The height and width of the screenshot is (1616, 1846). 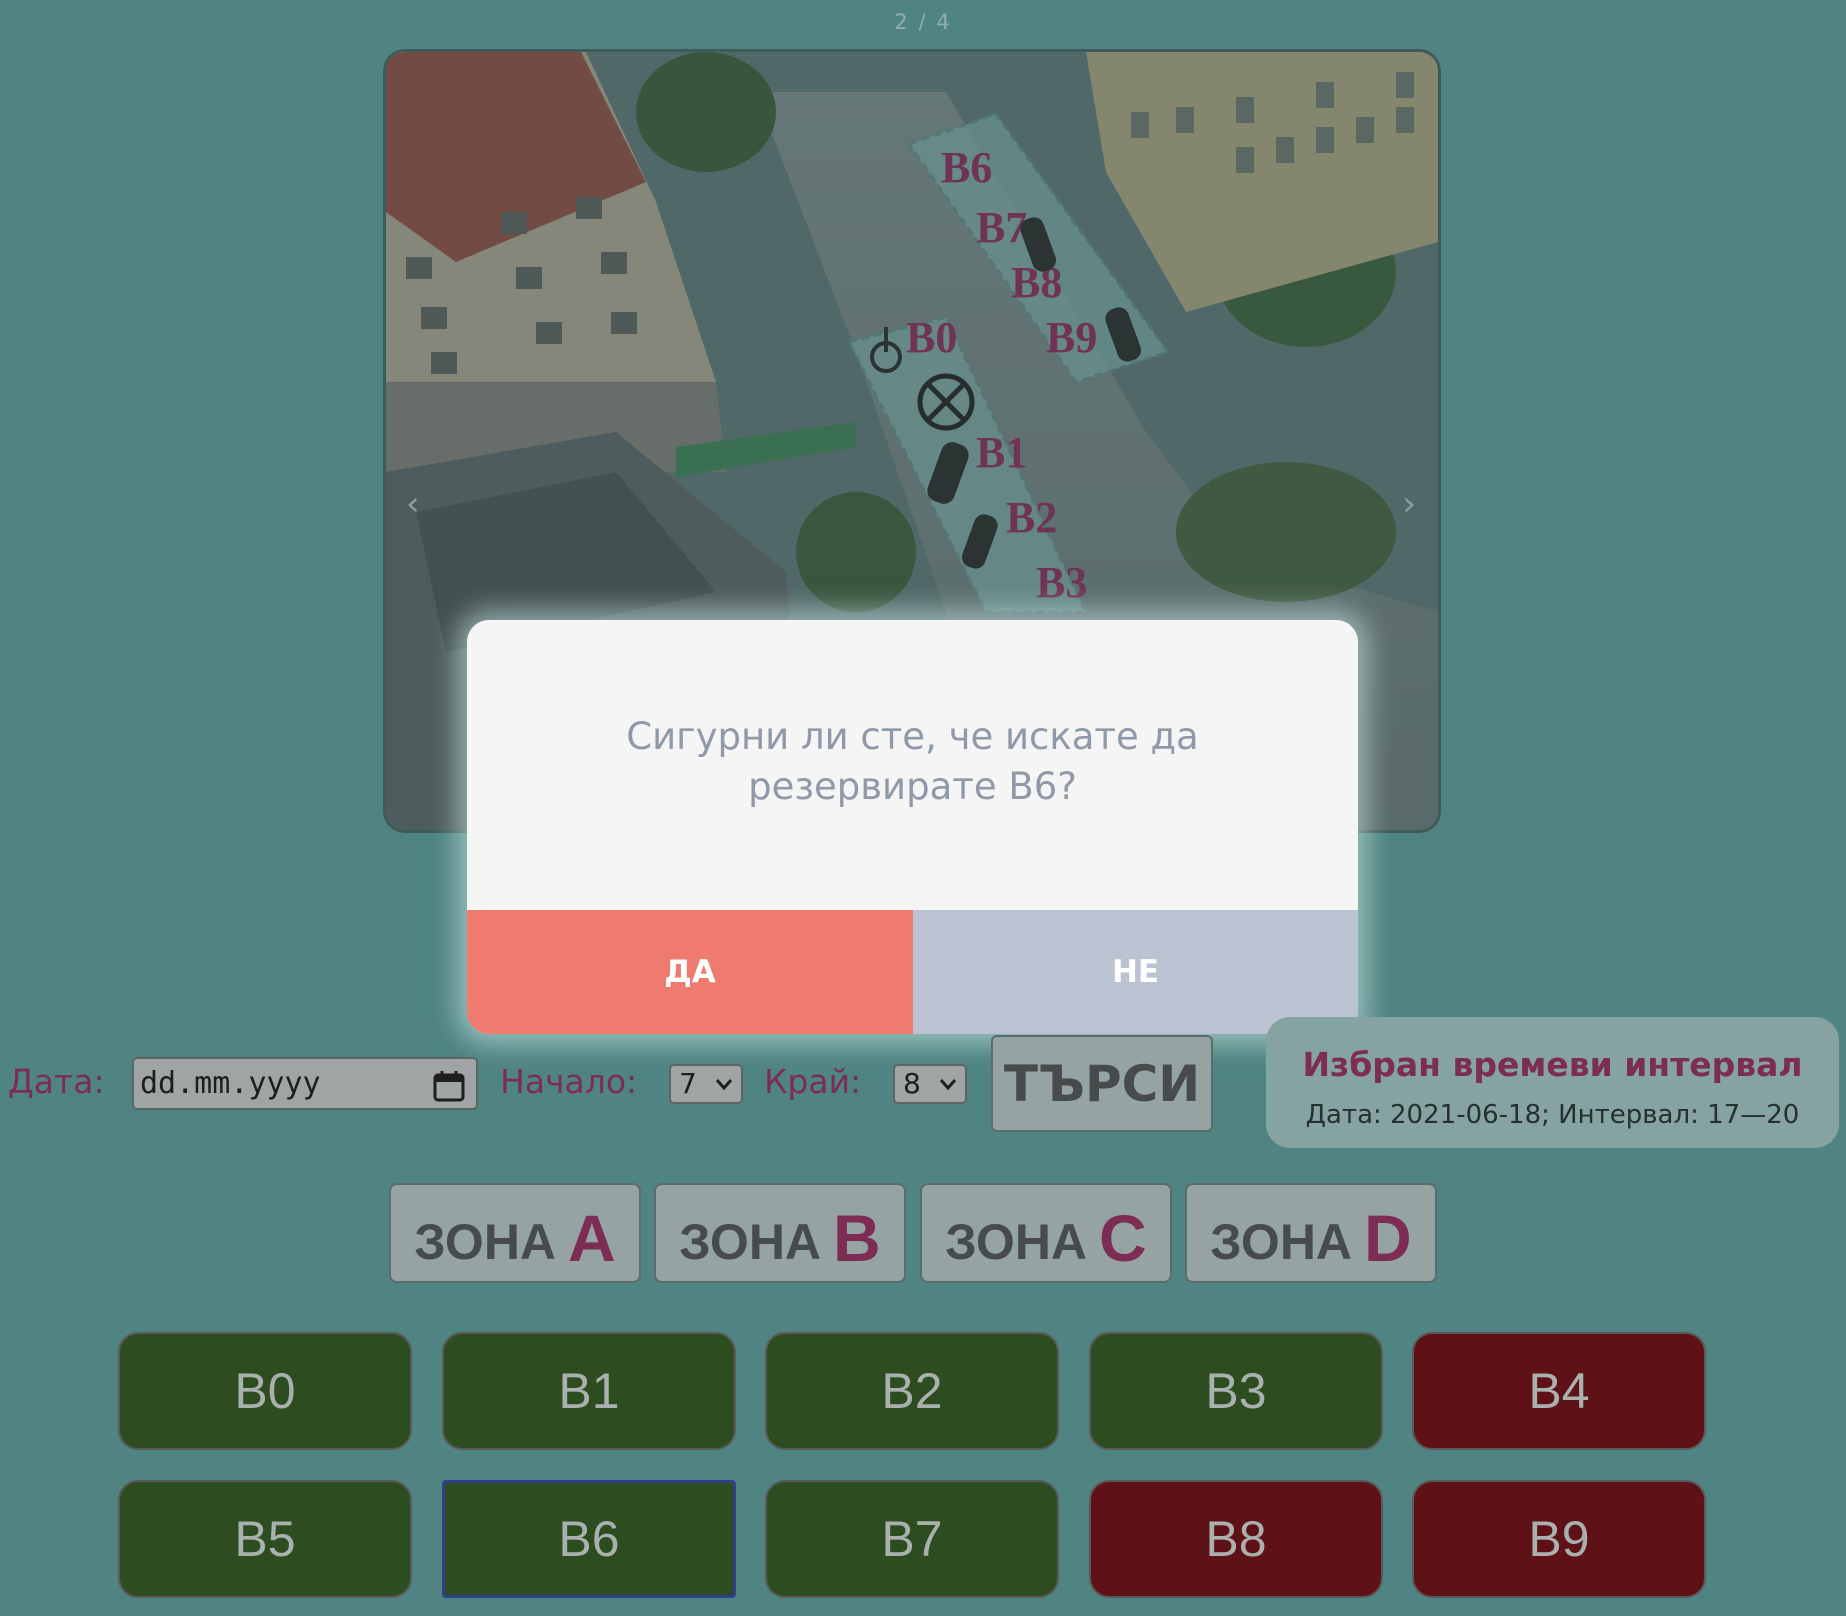 I want to click on end-select: 8, so click(x=930, y=1084).